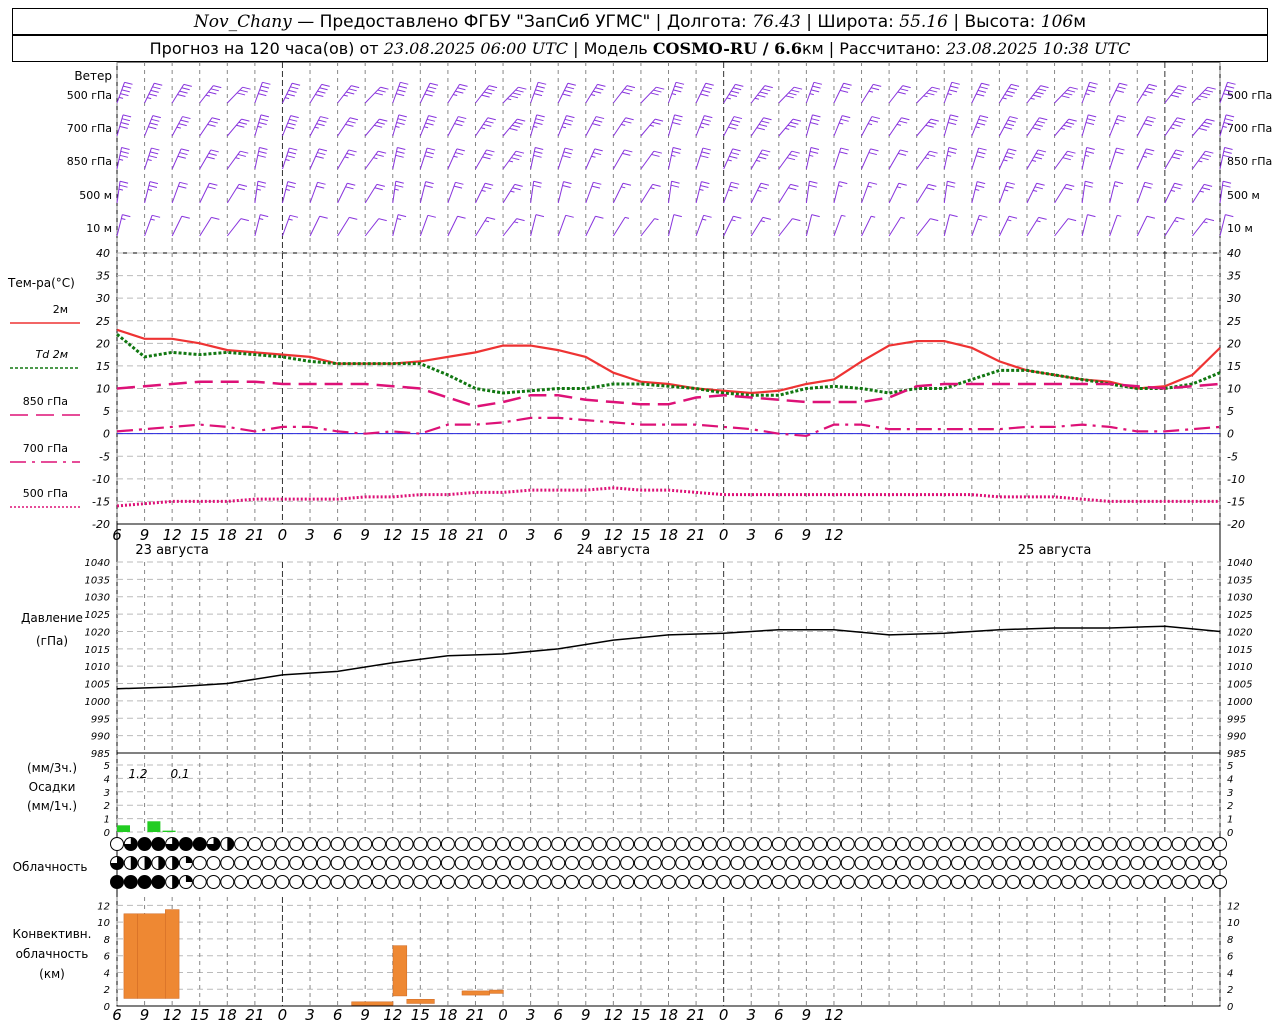  Describe the element at coordinates (1240, 228) in the screenshot. I see `wind-level-label: 10 м` at that location.